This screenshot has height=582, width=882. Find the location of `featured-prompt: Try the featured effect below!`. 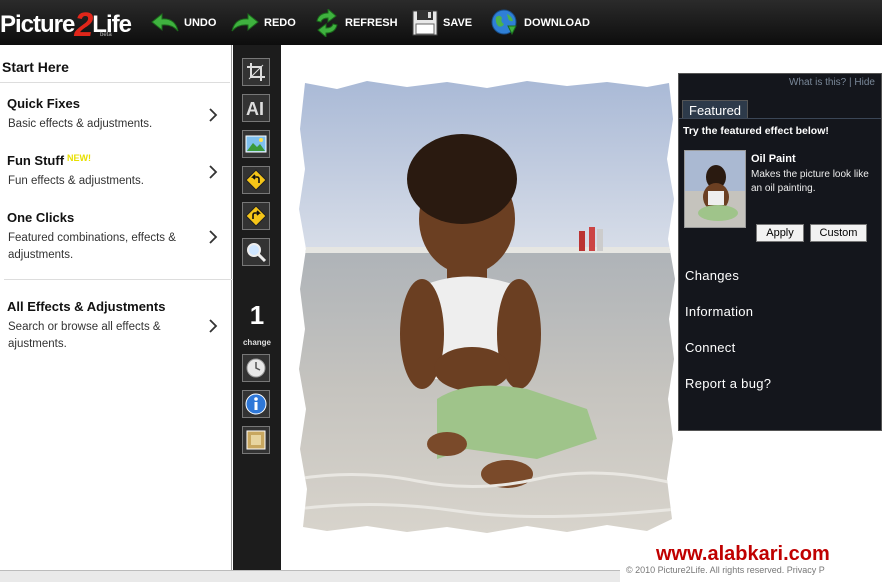

featured-prompt: Try the featured effect below! is located at coordinates (756, 131).